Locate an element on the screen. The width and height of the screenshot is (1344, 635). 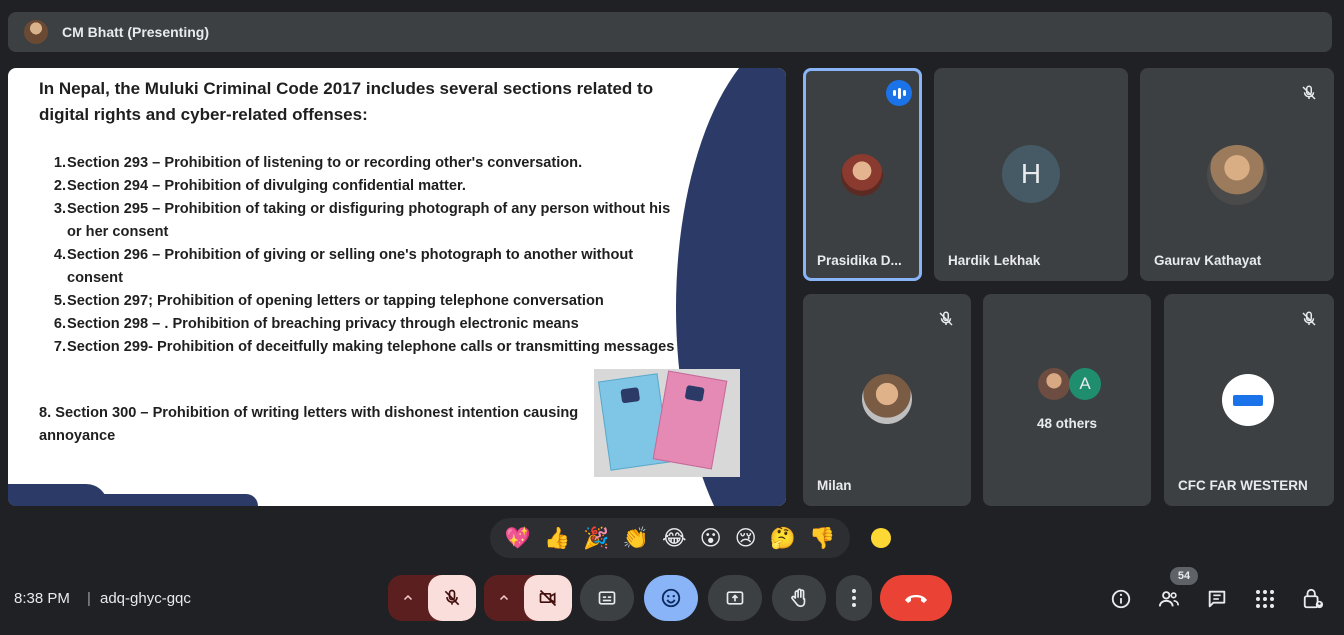
participant-tile-cfc: CFC FAR WESTERN is located at coordinates (1249, 400).